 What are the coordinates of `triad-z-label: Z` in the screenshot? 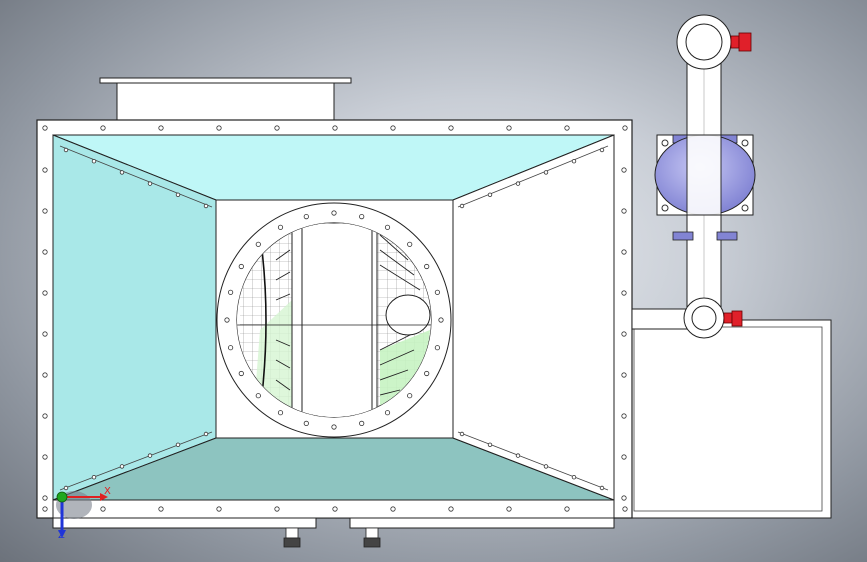 It's located at (61, 535).